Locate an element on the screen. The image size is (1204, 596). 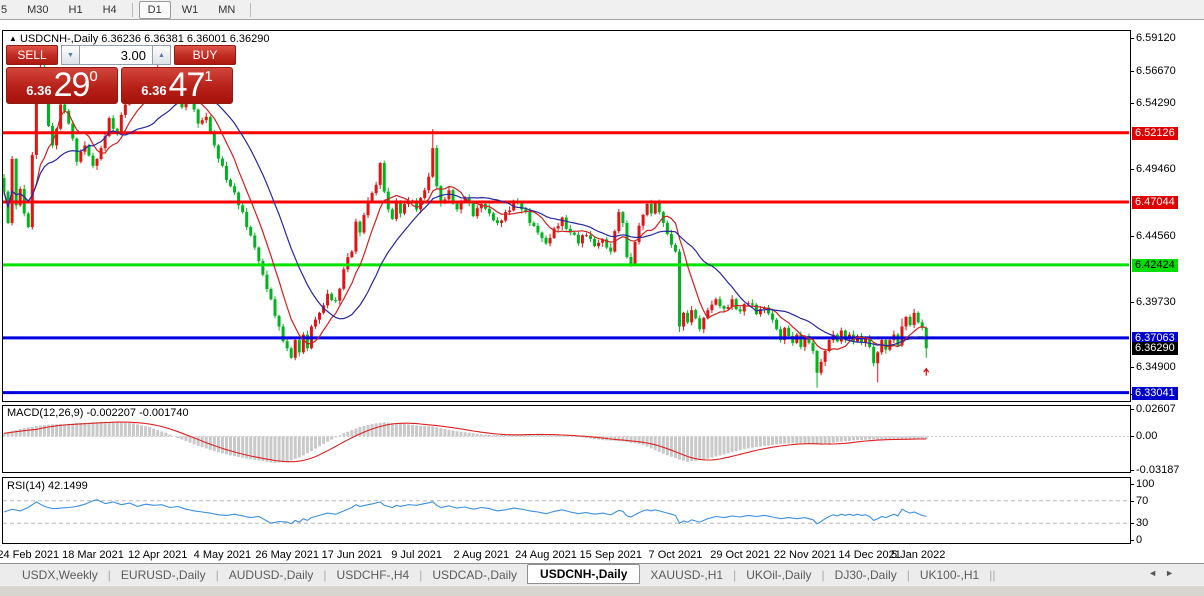
date-axis-label: 2 Aug 2021 is located at coordinates (481, 555).